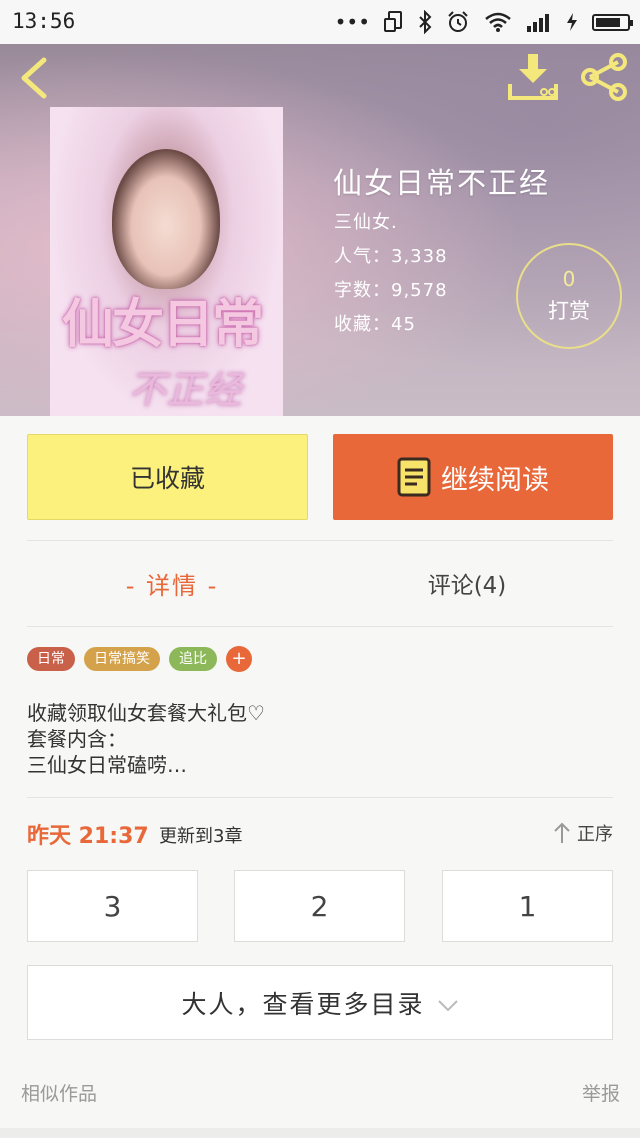 This screenshot has width=640, height=1138. Describe the element at coordinates (320, 833) in the screenshot. I see `update-info: 昨天 21:37 更新到3章 正序` at that location.